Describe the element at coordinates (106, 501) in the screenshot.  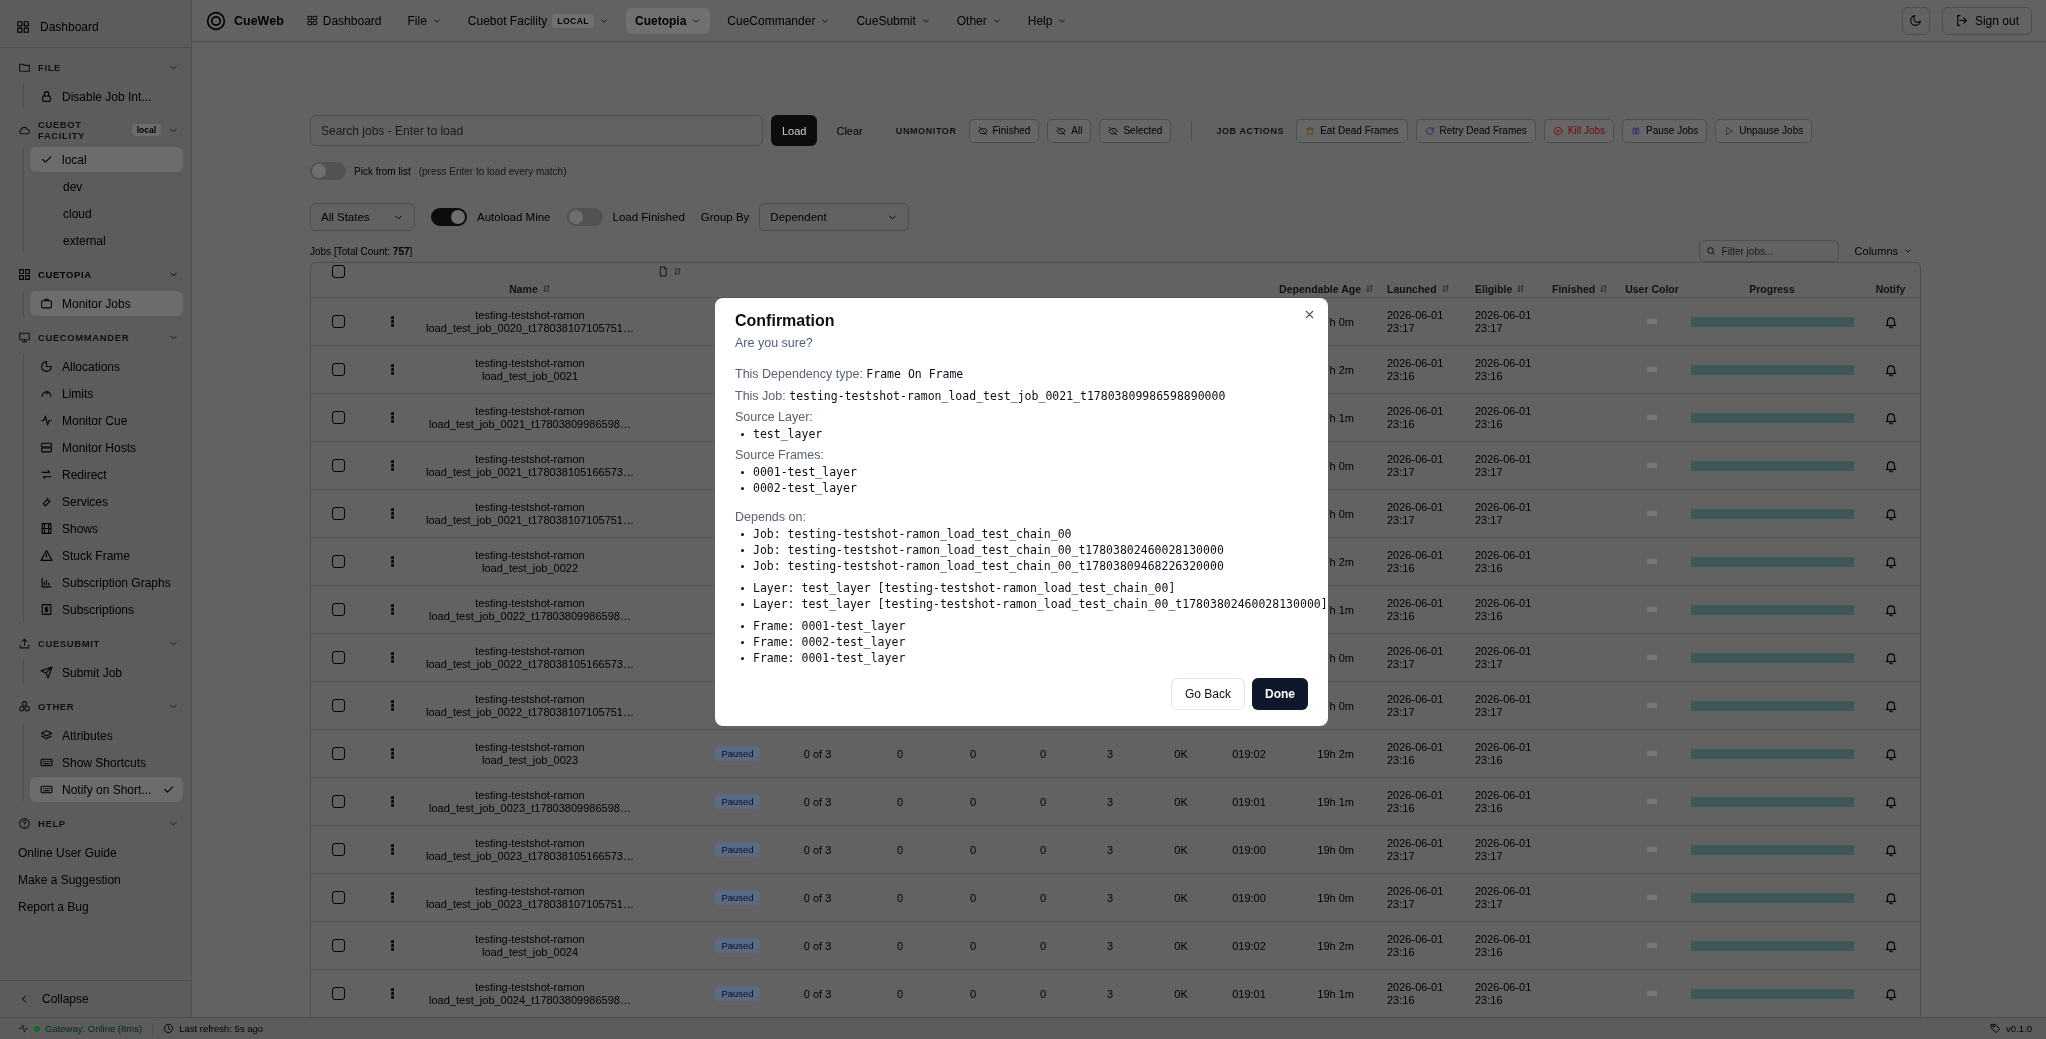
I see `sidebar-item: Services` at that location.